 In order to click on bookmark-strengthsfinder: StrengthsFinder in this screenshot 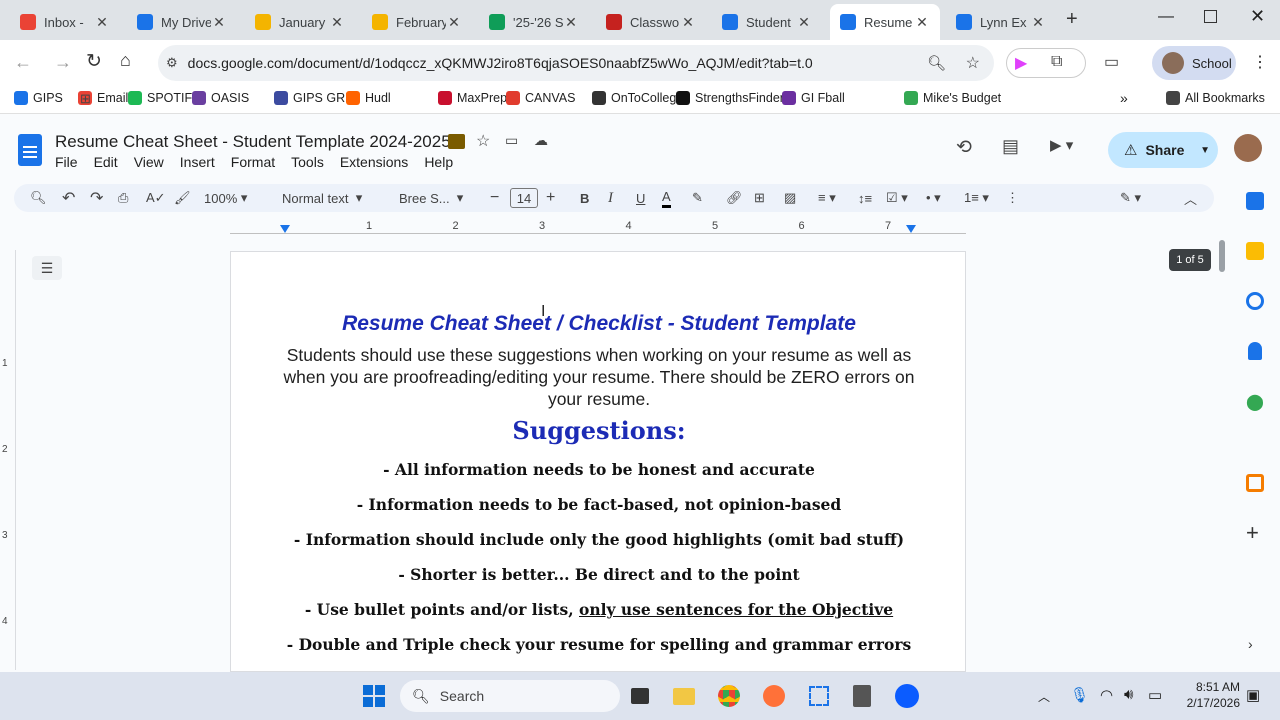, I will do `click(730, 98)`.